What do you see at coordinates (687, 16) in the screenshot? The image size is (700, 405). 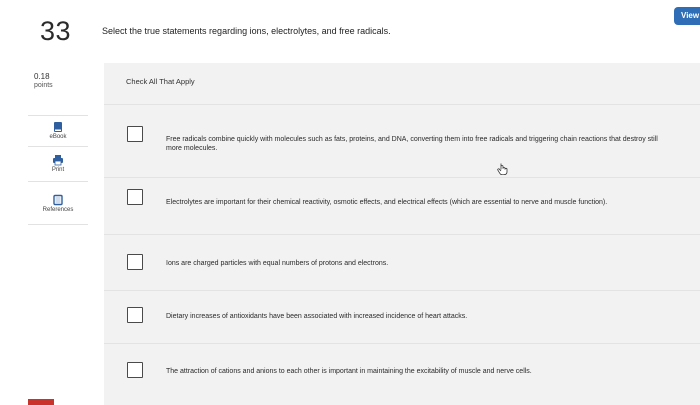 I see `view-button: View` at bounding box center [687, 16].